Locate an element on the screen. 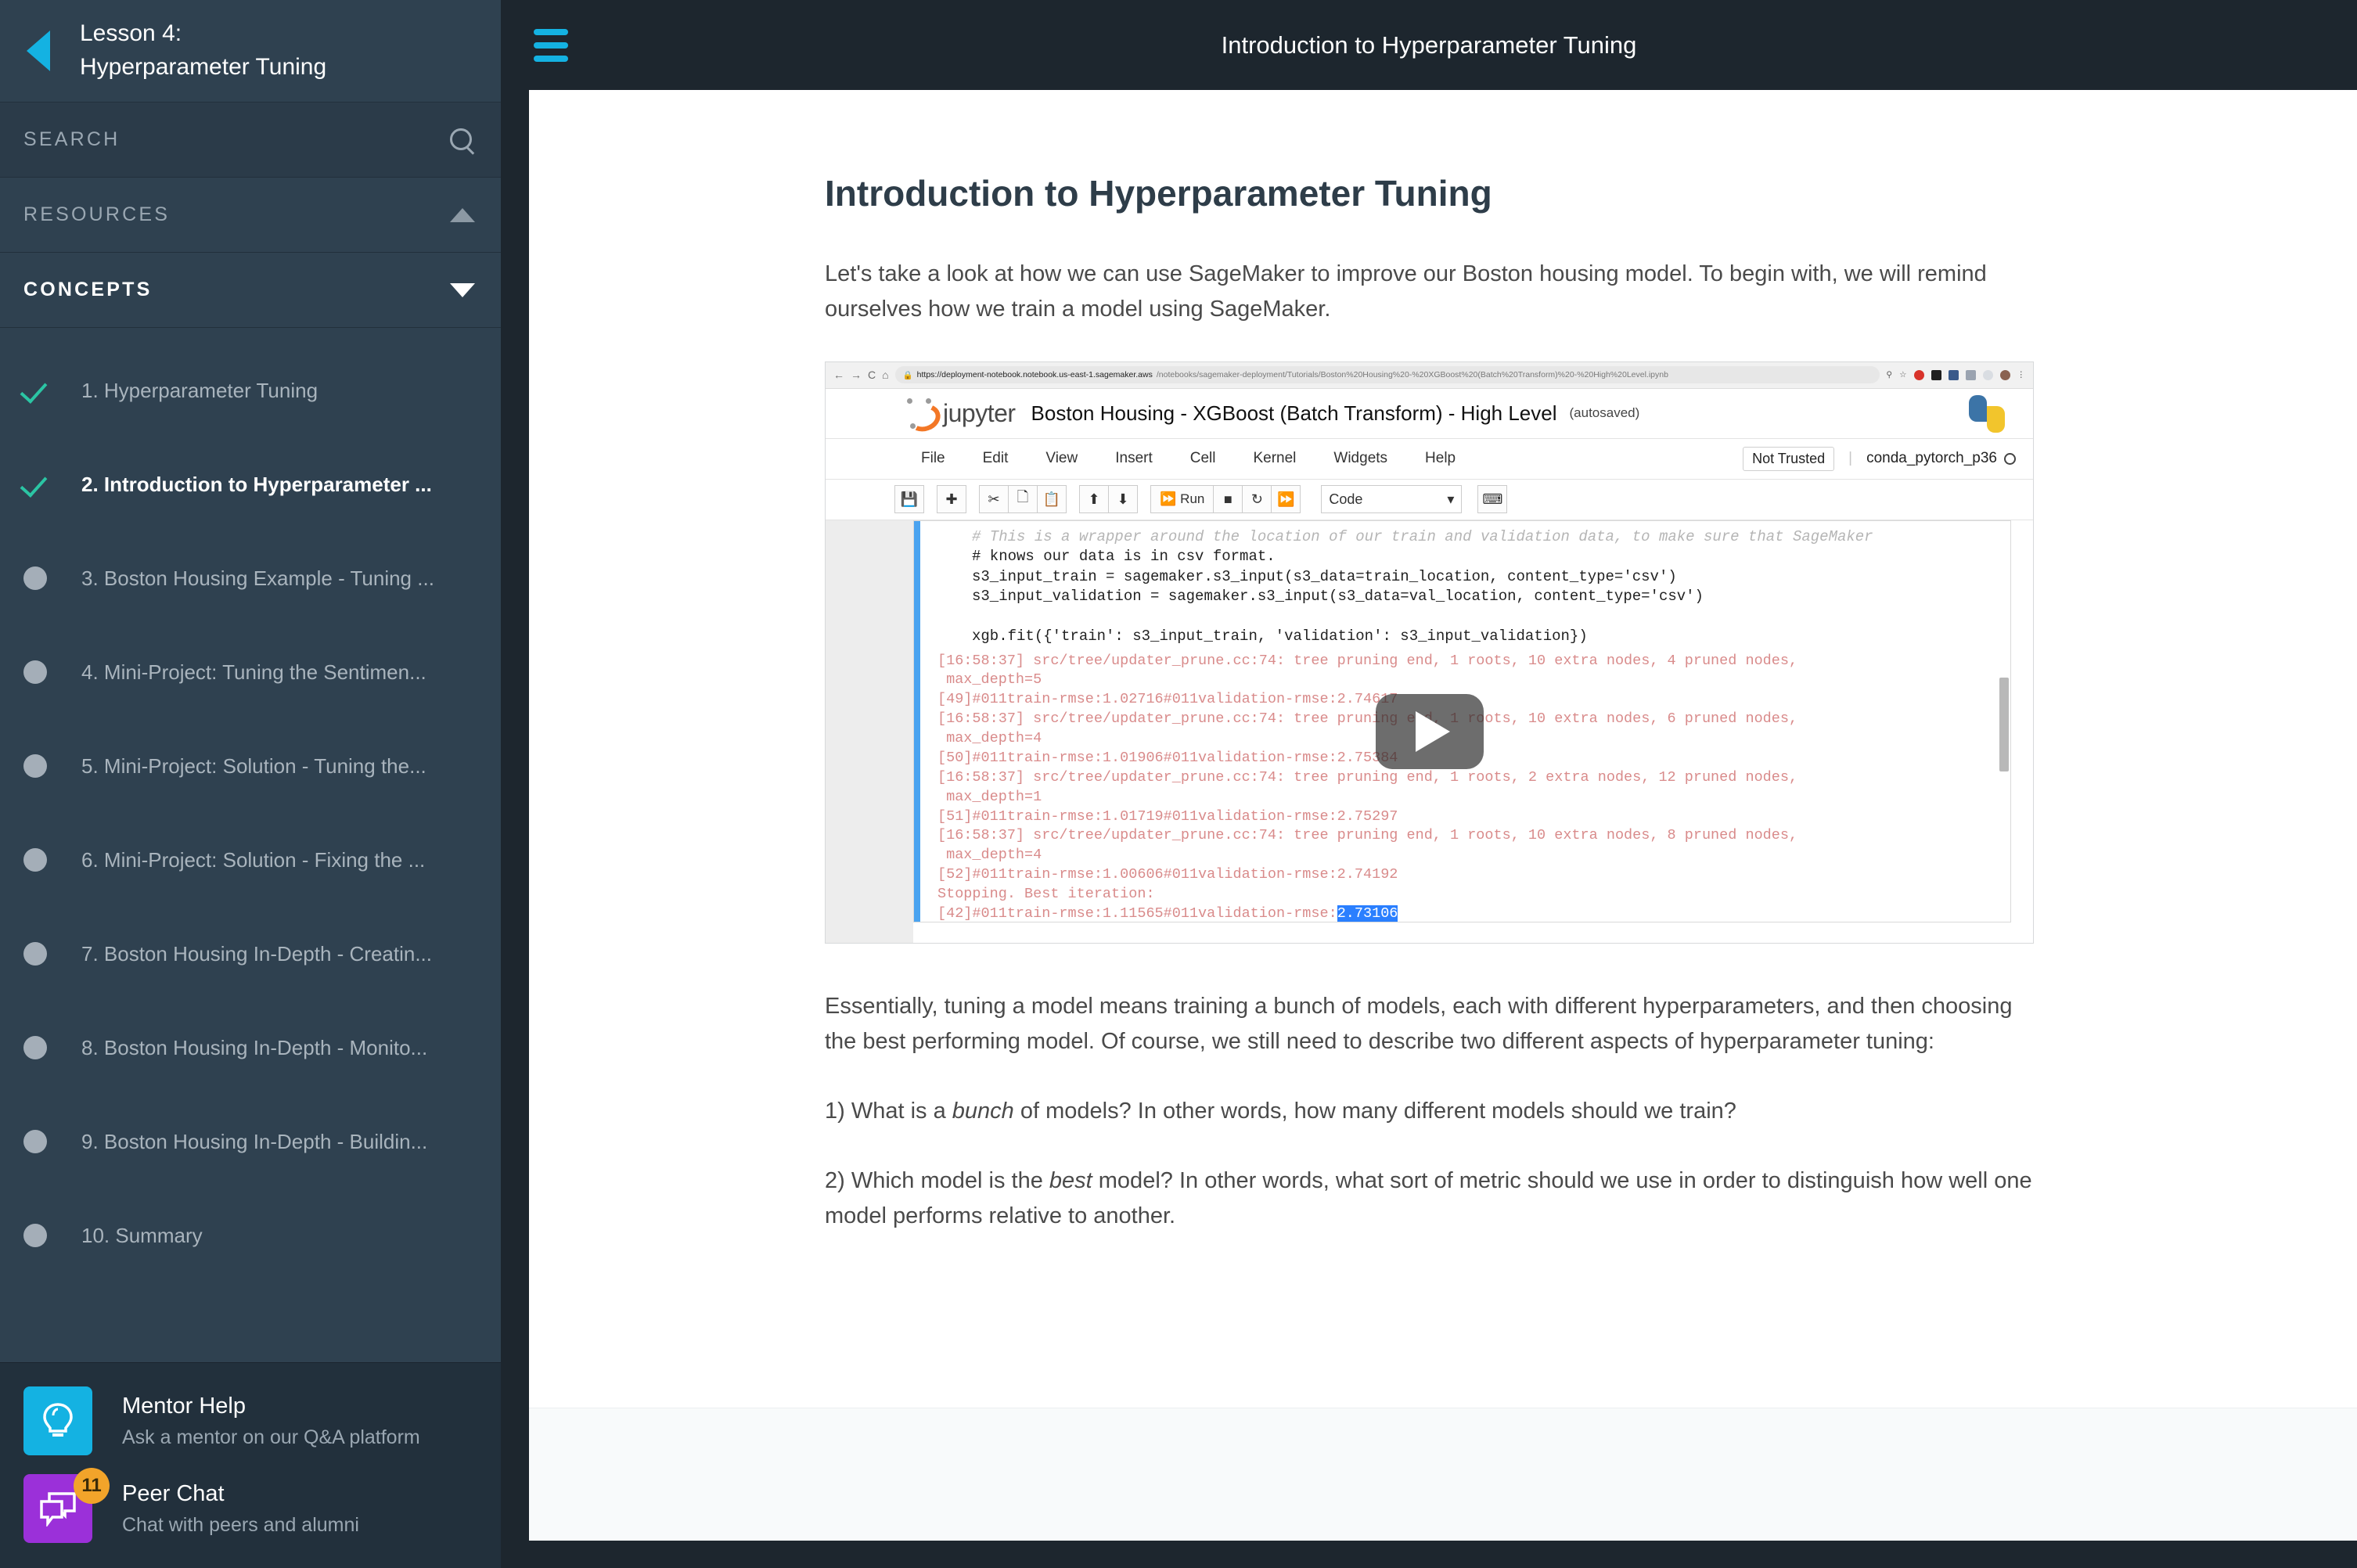 This screenshot has width=2357, height=1568. notebook-output-scrollbar is located at coordinates (2004, 724).